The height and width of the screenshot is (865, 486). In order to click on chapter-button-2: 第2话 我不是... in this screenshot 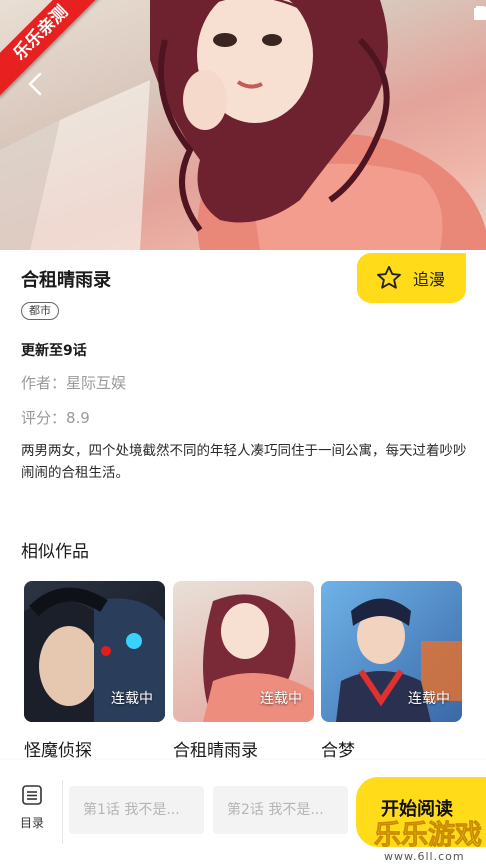, I will do `click(280, 810)`.